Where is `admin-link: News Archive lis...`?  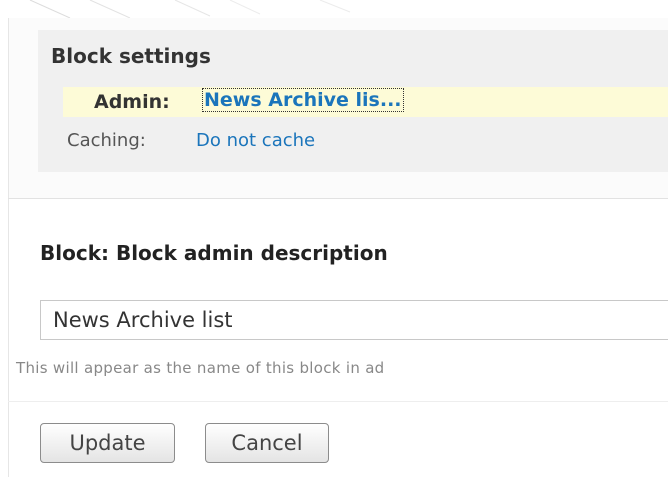 admin-link: News Archive lis... is located at coordinates (303, 100).